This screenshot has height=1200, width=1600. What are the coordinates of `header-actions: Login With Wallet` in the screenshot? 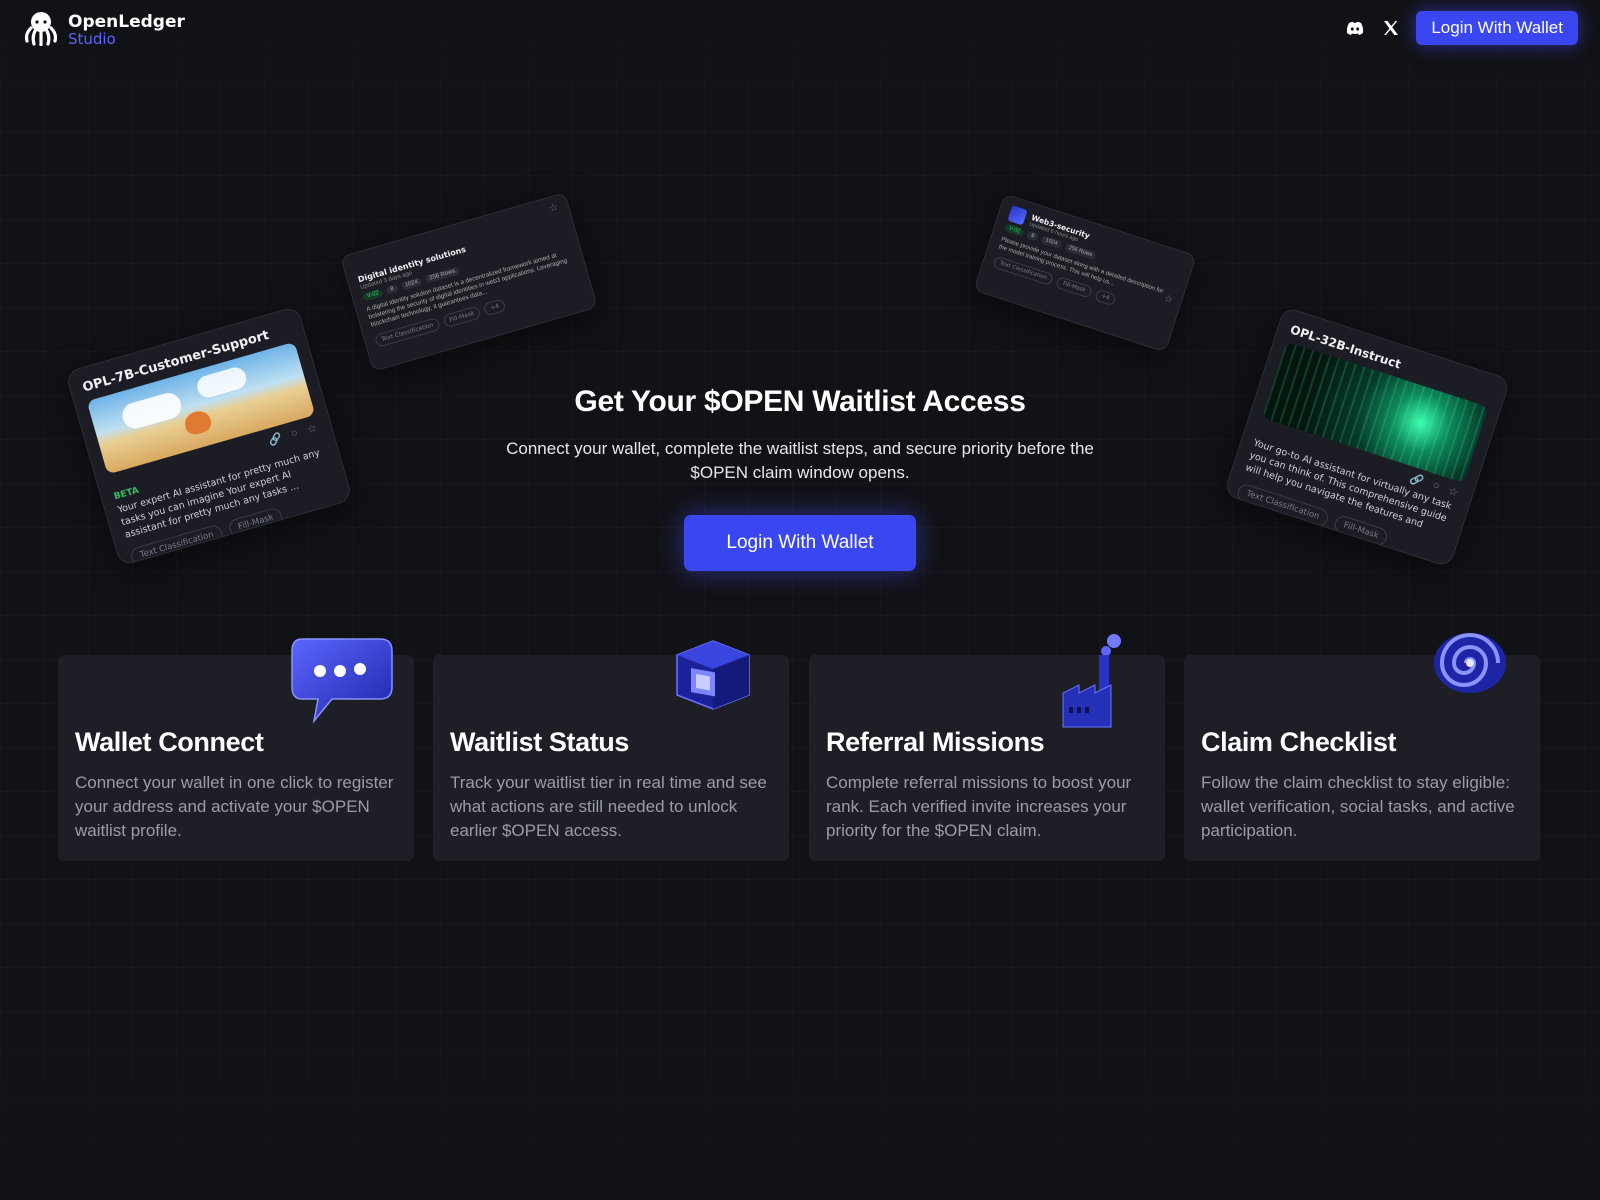 It's located at (1461, 28).